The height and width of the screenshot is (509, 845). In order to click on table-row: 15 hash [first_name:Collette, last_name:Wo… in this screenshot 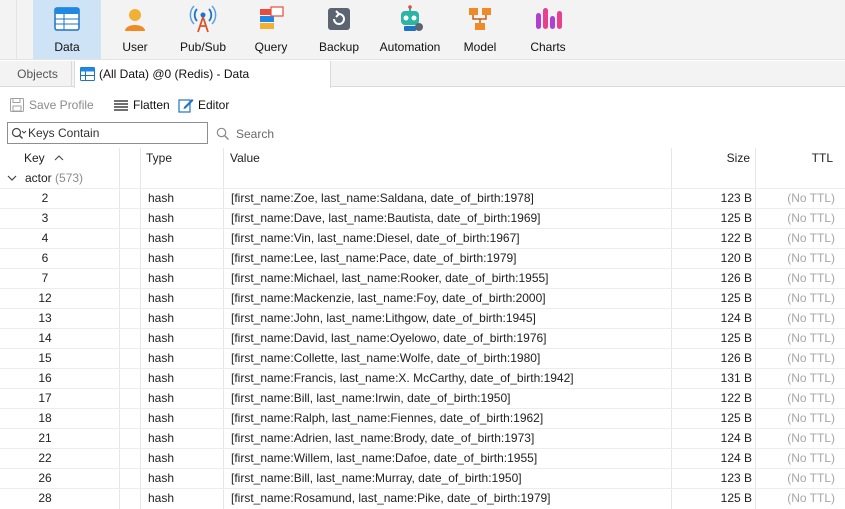, I will do `click(422, 358)`.